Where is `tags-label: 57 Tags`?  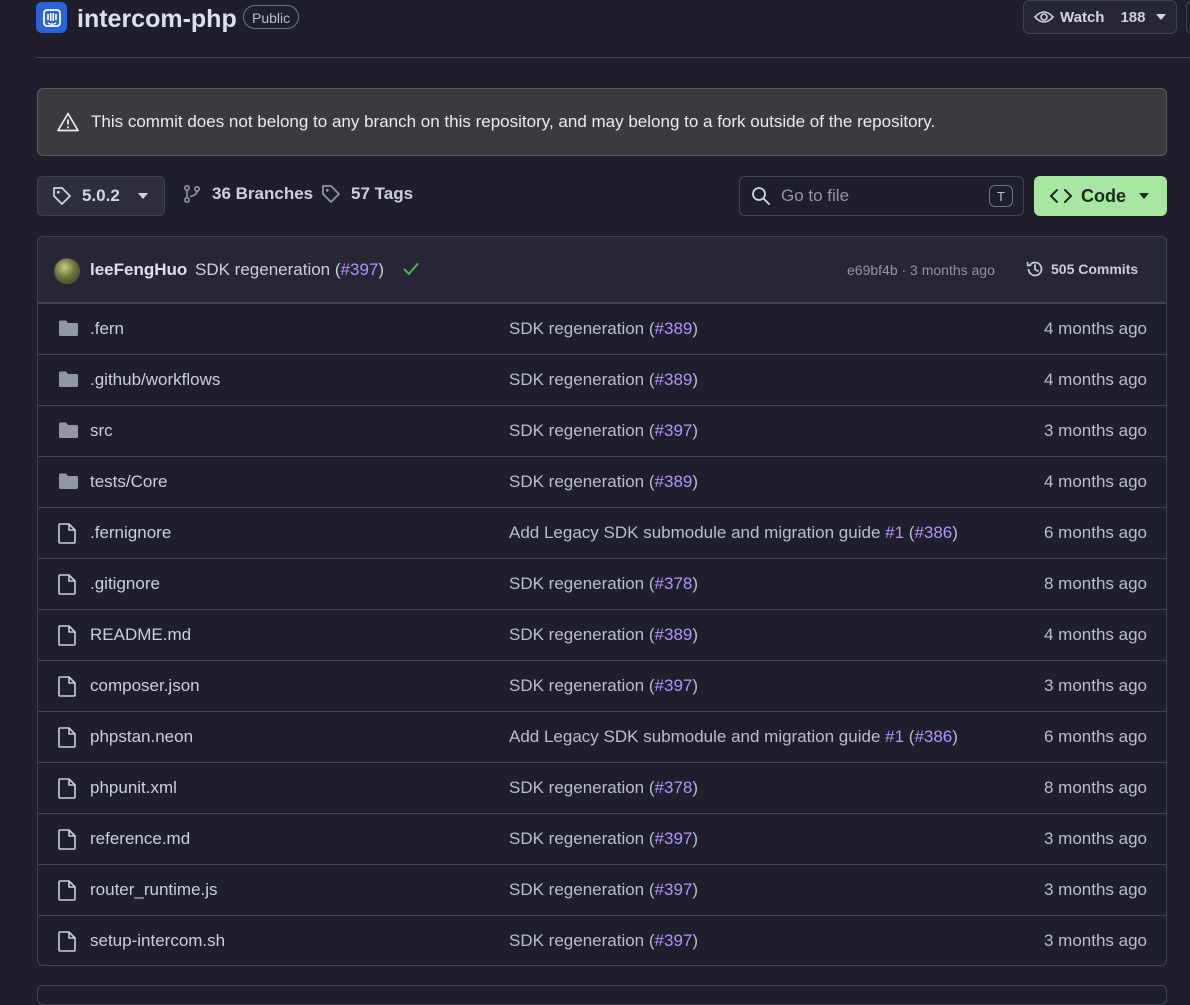 tags-label: 57 Tags is located at coordinates (382, 193).